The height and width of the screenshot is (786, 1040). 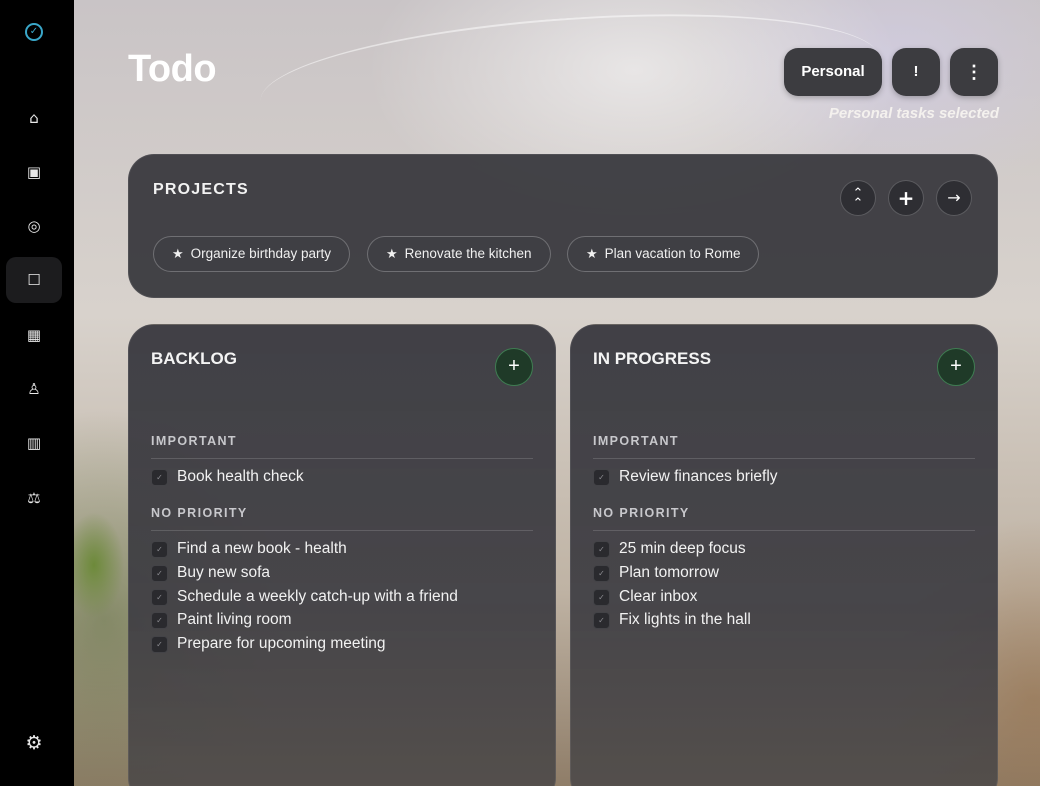 I want to click on next-projects-button: →, so click(x=954, y=198).